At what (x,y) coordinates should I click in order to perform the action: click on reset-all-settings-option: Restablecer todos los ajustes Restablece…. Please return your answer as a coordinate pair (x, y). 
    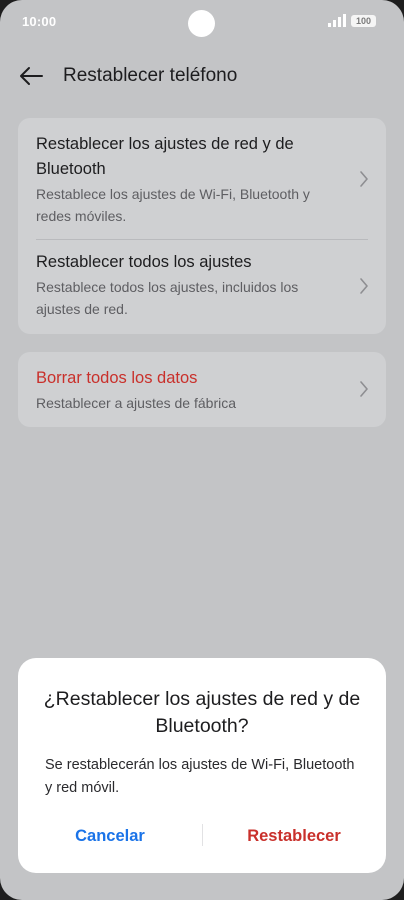
    Looking at the image, I should click on (202, 287).